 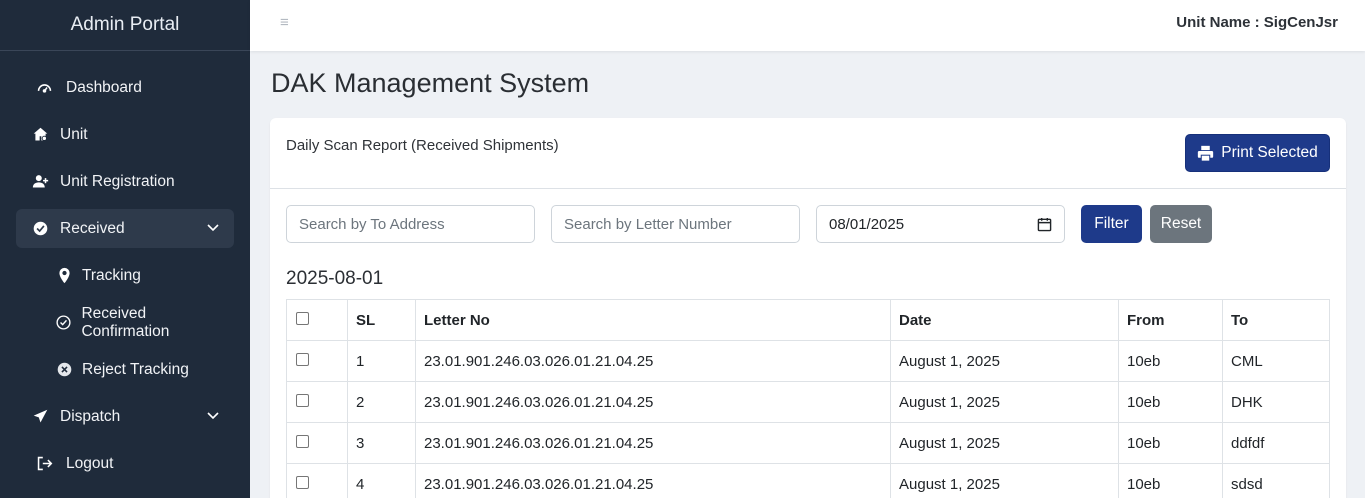 I want to click on select-all-cell, so click(x=317, y=320).